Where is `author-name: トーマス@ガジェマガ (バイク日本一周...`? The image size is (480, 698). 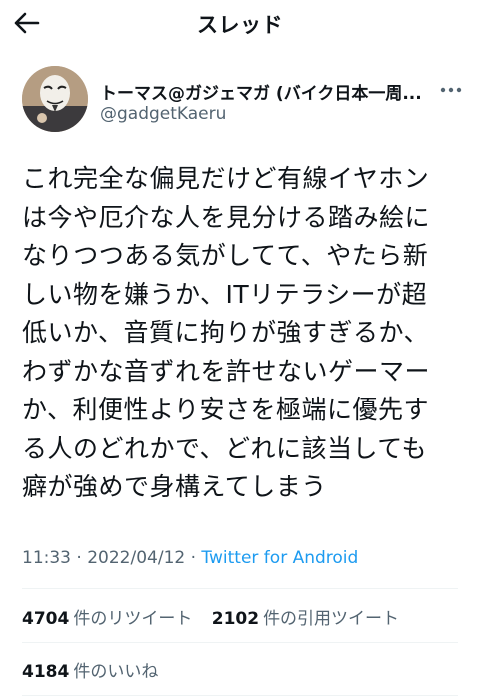 author-name: トーマス@ガジェマガ (バイク日本一周... is located at coordinates (267, 91).